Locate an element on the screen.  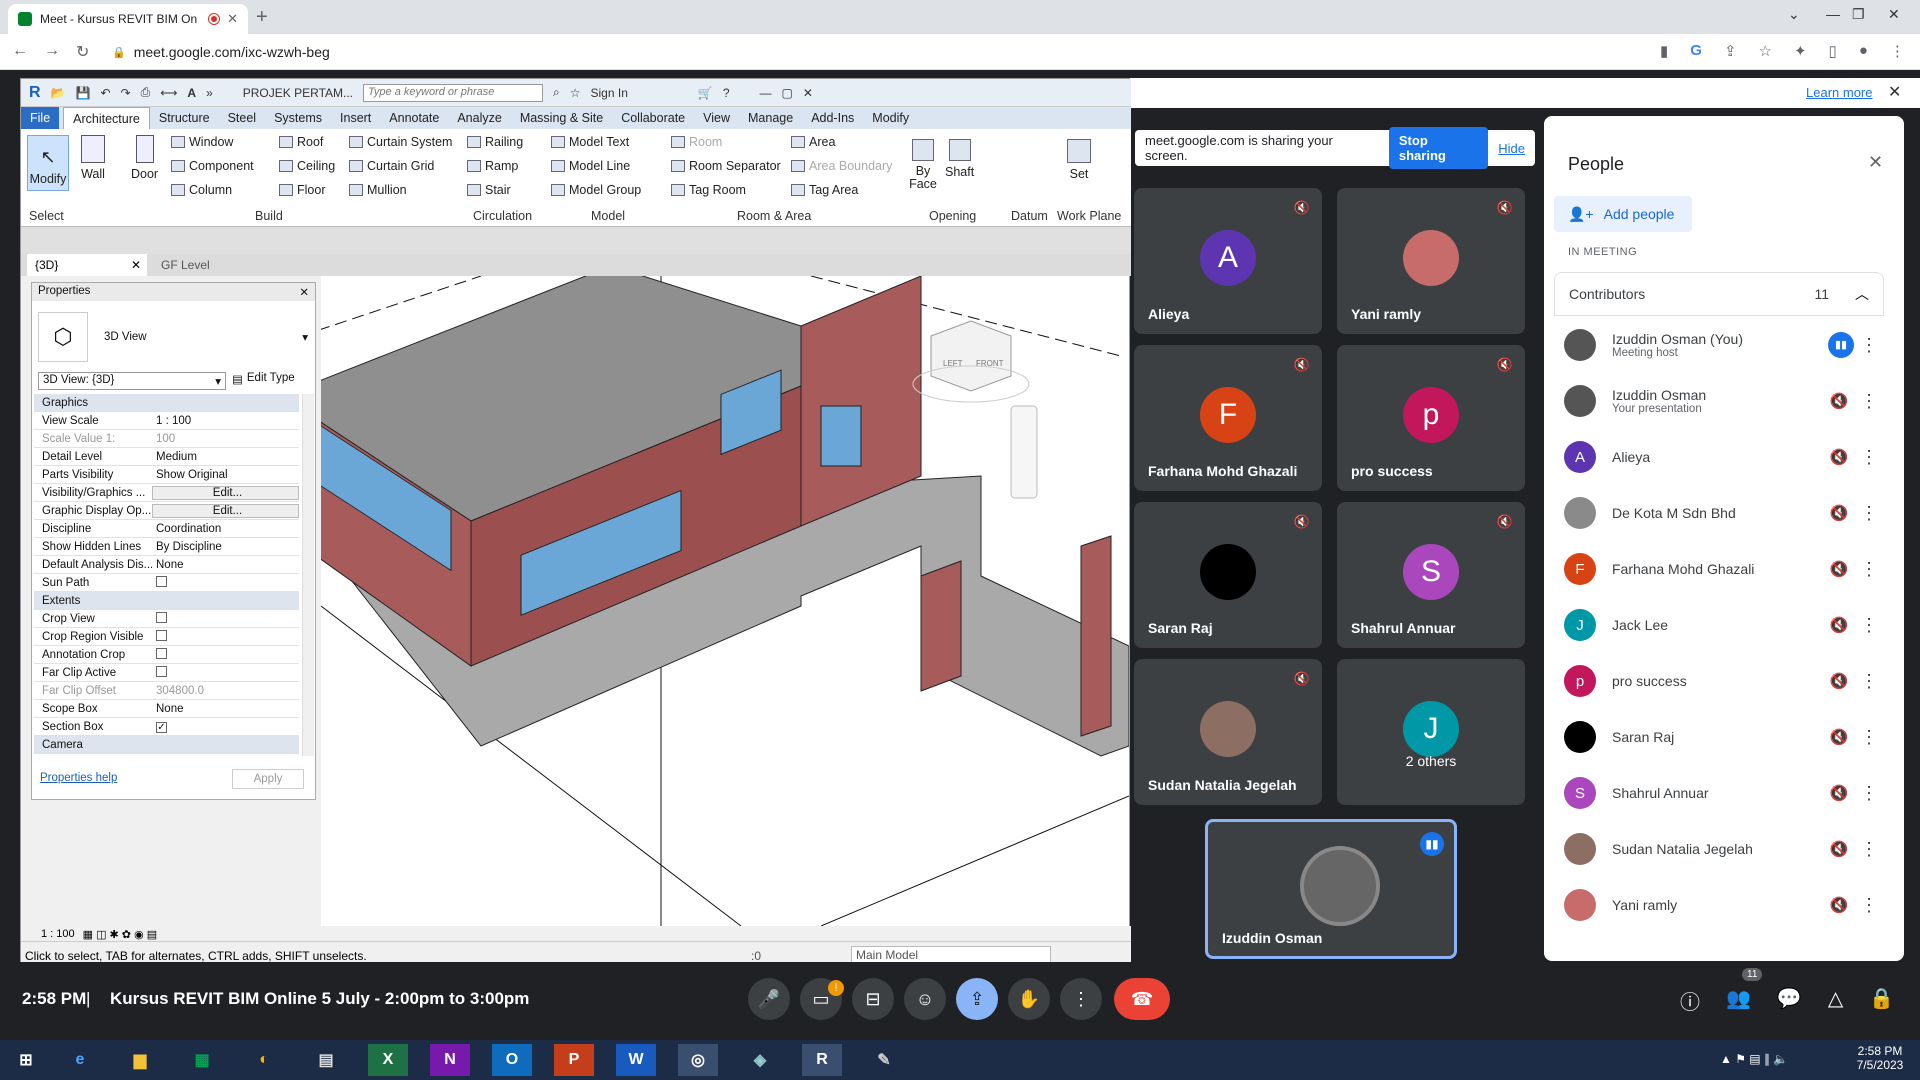
learn-more-link: Learn more is located at coordinates (1839, 92).